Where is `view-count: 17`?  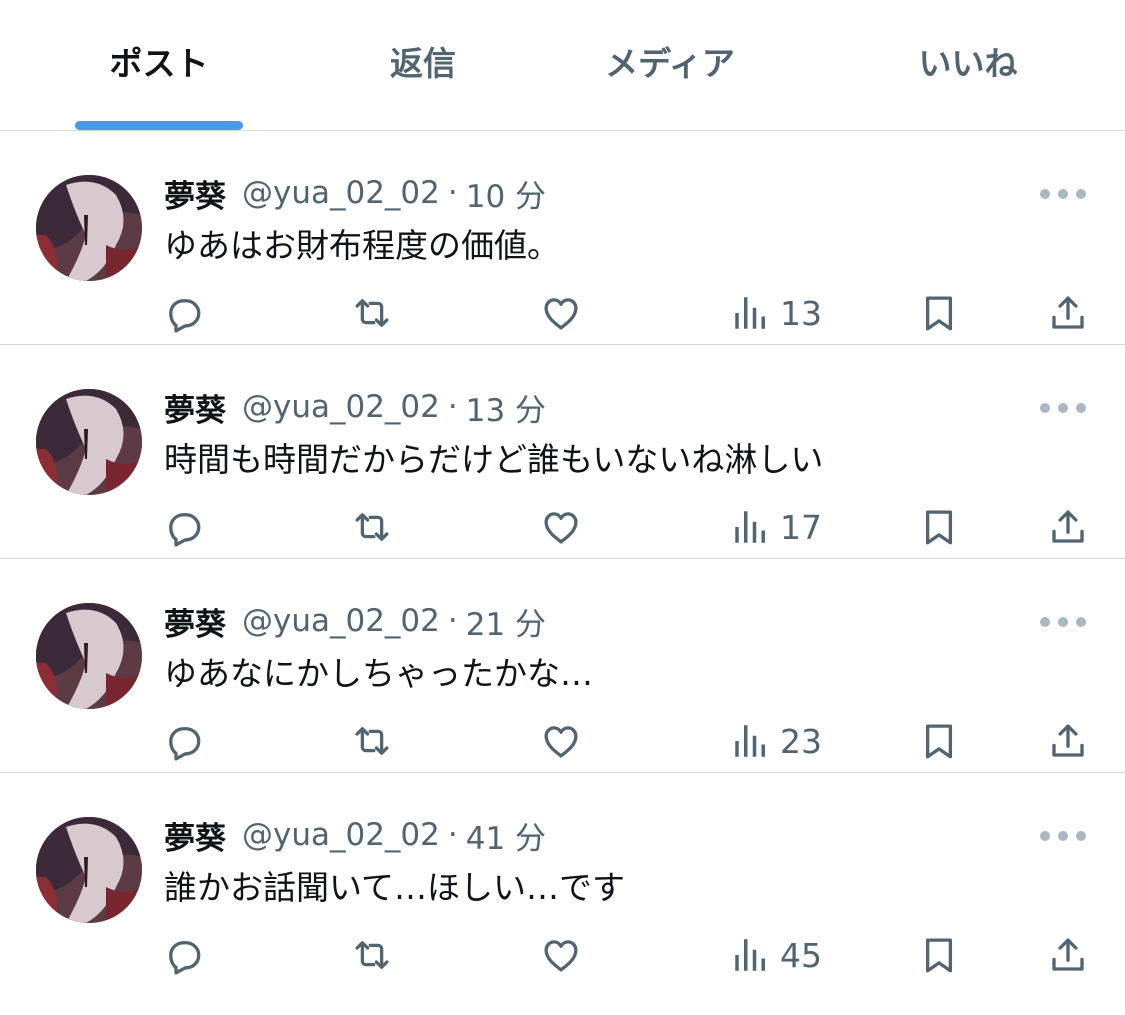
view-count: 17 is located at coordinates (801, 527).